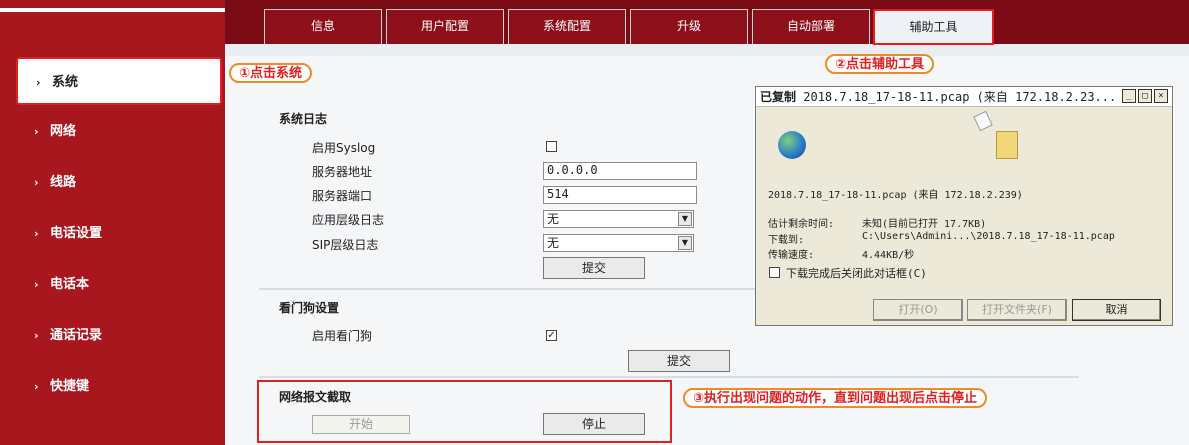 The height and width of the screenshot is (445, 1189). I want to click on sidebar-item-phonebook: › 电话本, so click(61, 285).